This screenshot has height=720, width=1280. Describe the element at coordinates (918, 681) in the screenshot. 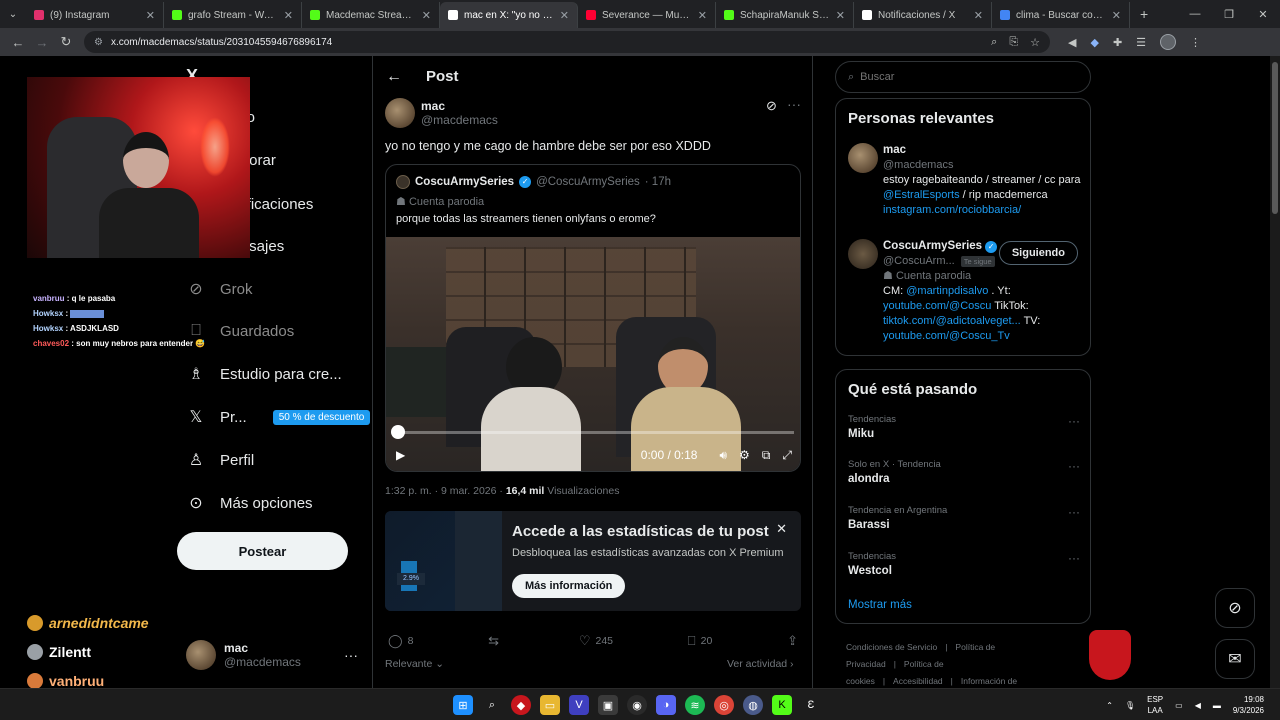

I see `footer-link: Accesibilidad` at that location.